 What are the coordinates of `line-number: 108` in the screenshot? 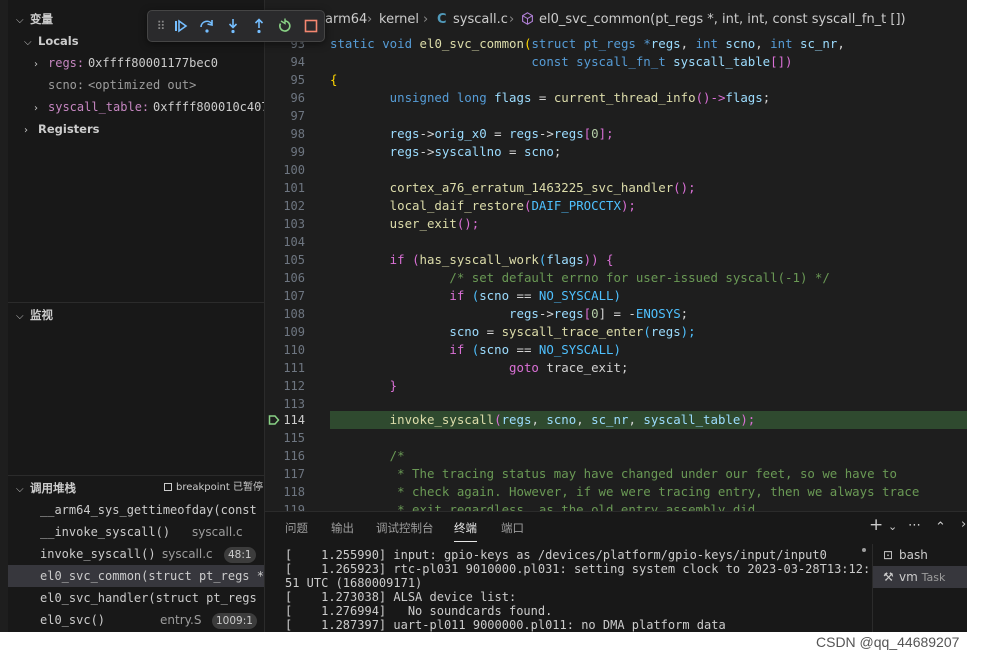 It's located at (294, 314).